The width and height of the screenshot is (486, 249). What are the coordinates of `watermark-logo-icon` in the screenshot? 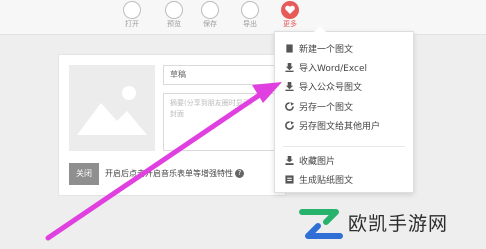 It's located at (321, 224).